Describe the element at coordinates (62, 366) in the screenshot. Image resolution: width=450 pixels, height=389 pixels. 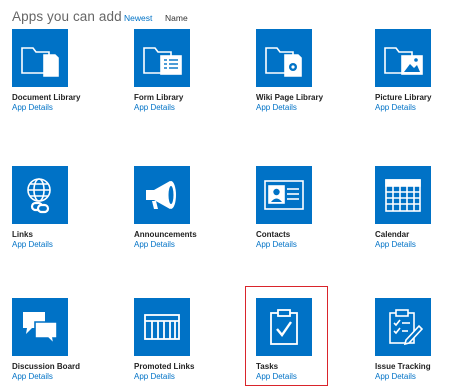
I see `app-name: Discussion Board` at that location.